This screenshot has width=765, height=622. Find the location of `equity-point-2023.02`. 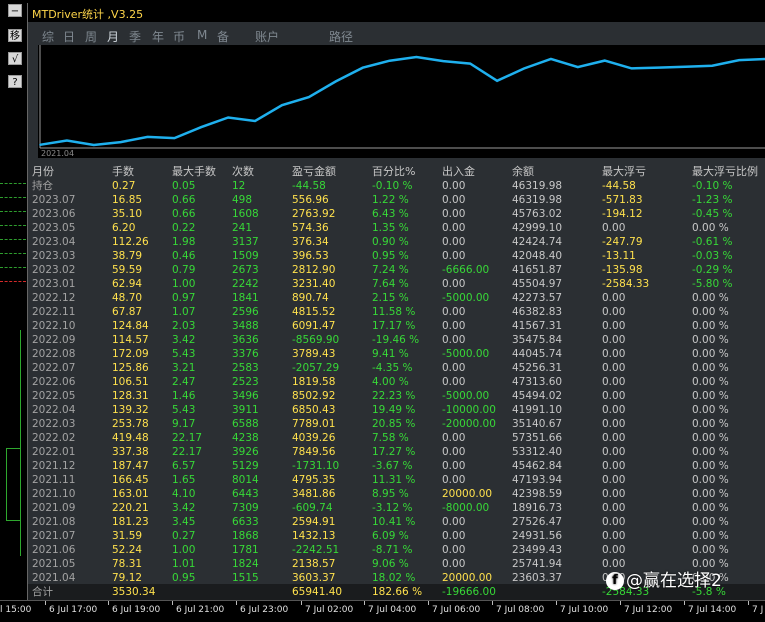

equity-point-2023.02 is located at coordinates (631, 68).